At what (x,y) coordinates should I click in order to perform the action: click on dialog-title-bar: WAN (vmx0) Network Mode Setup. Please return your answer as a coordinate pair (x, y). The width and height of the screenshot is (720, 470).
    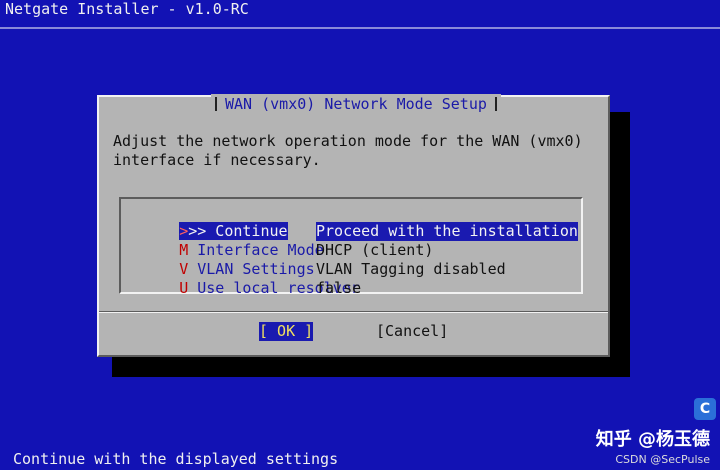
    Looking at the image, I should click on (356, 104).